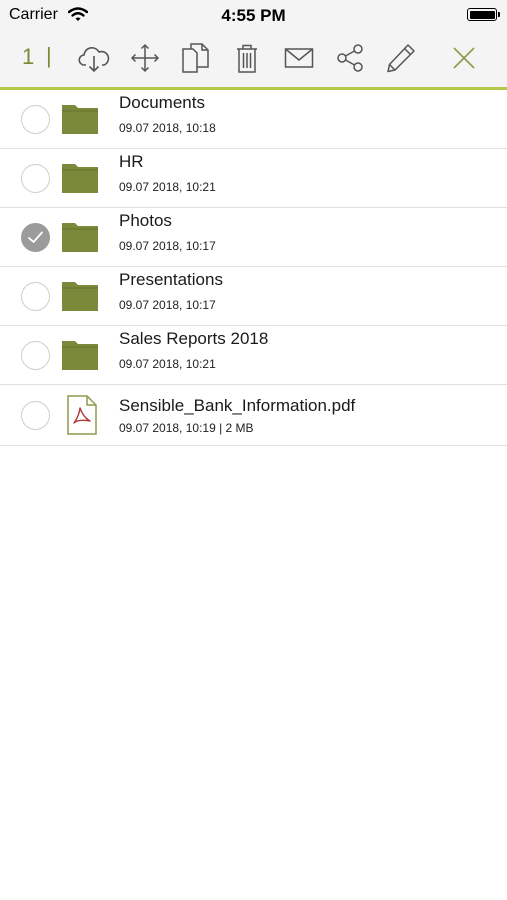 This screenshot has width=507, height=900. I want to click on file-name: Photos, so click(145, 220).